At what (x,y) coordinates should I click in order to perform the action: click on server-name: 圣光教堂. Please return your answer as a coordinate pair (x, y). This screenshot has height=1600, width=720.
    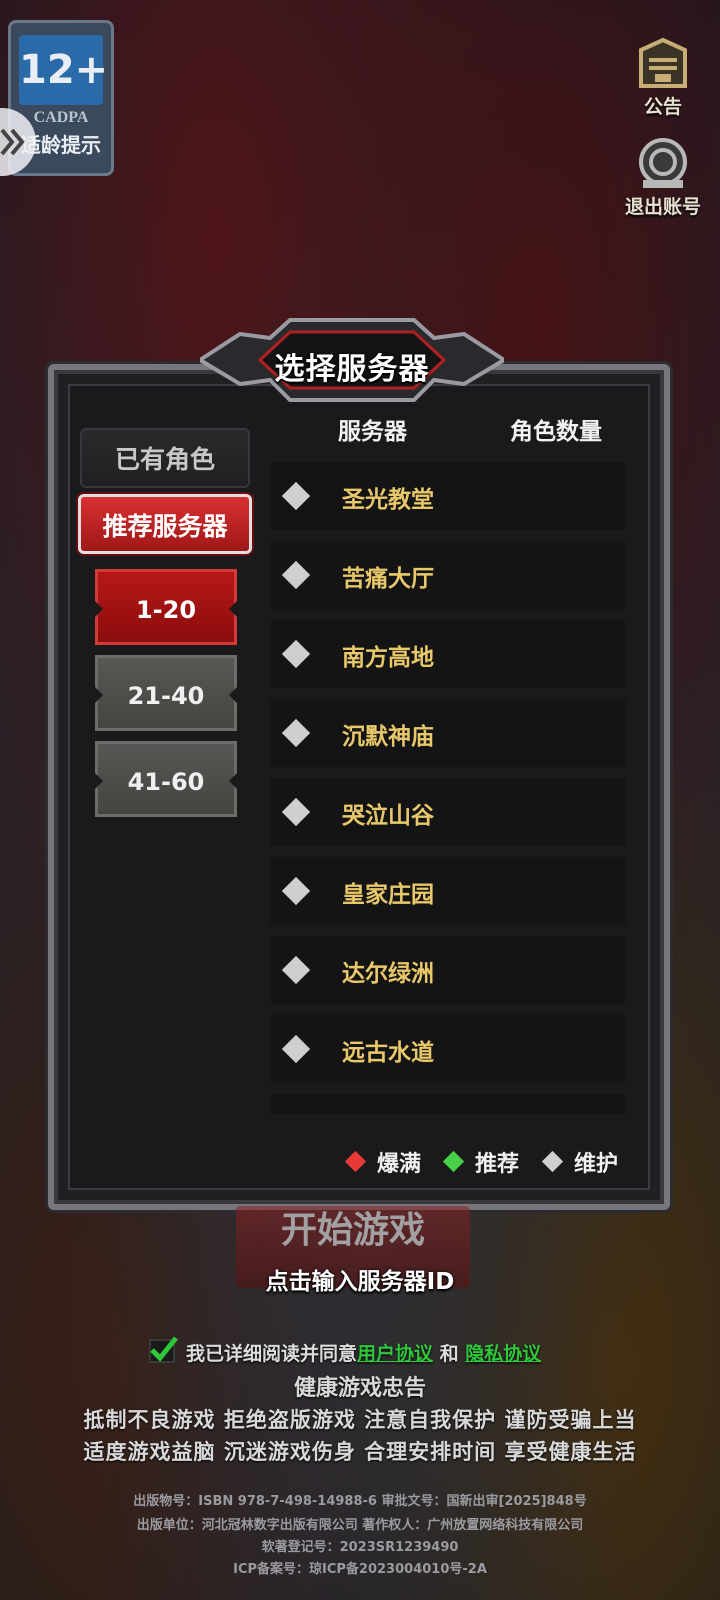
    Looking at the image, I should click on (388, 500).